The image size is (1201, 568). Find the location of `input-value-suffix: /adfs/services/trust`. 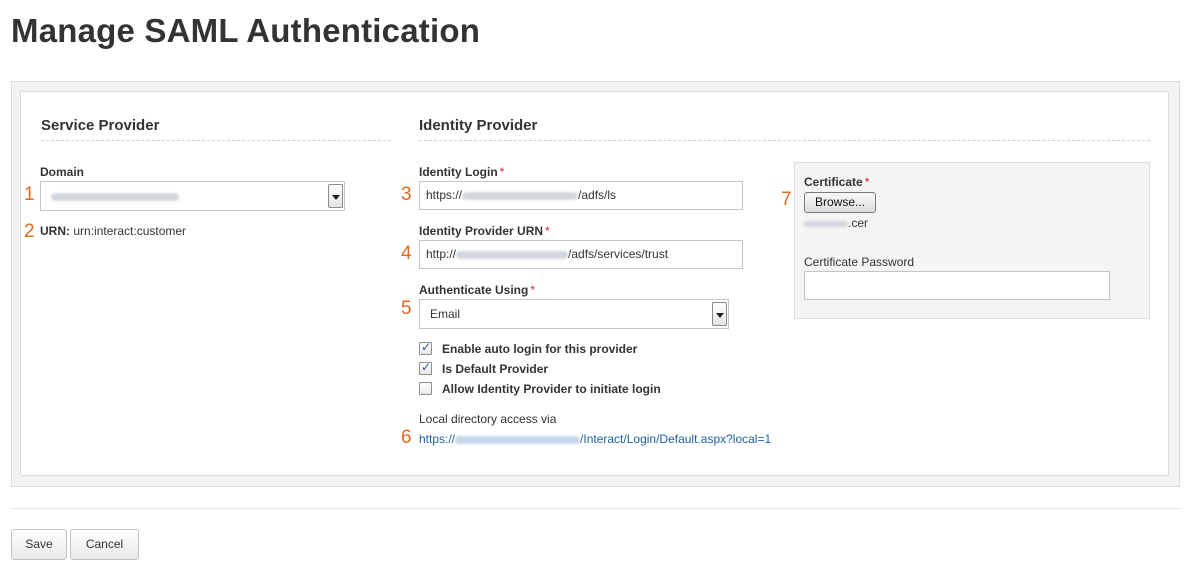

input-value-suffix: /adfs/services/trust is located at coordinates (618, 254).